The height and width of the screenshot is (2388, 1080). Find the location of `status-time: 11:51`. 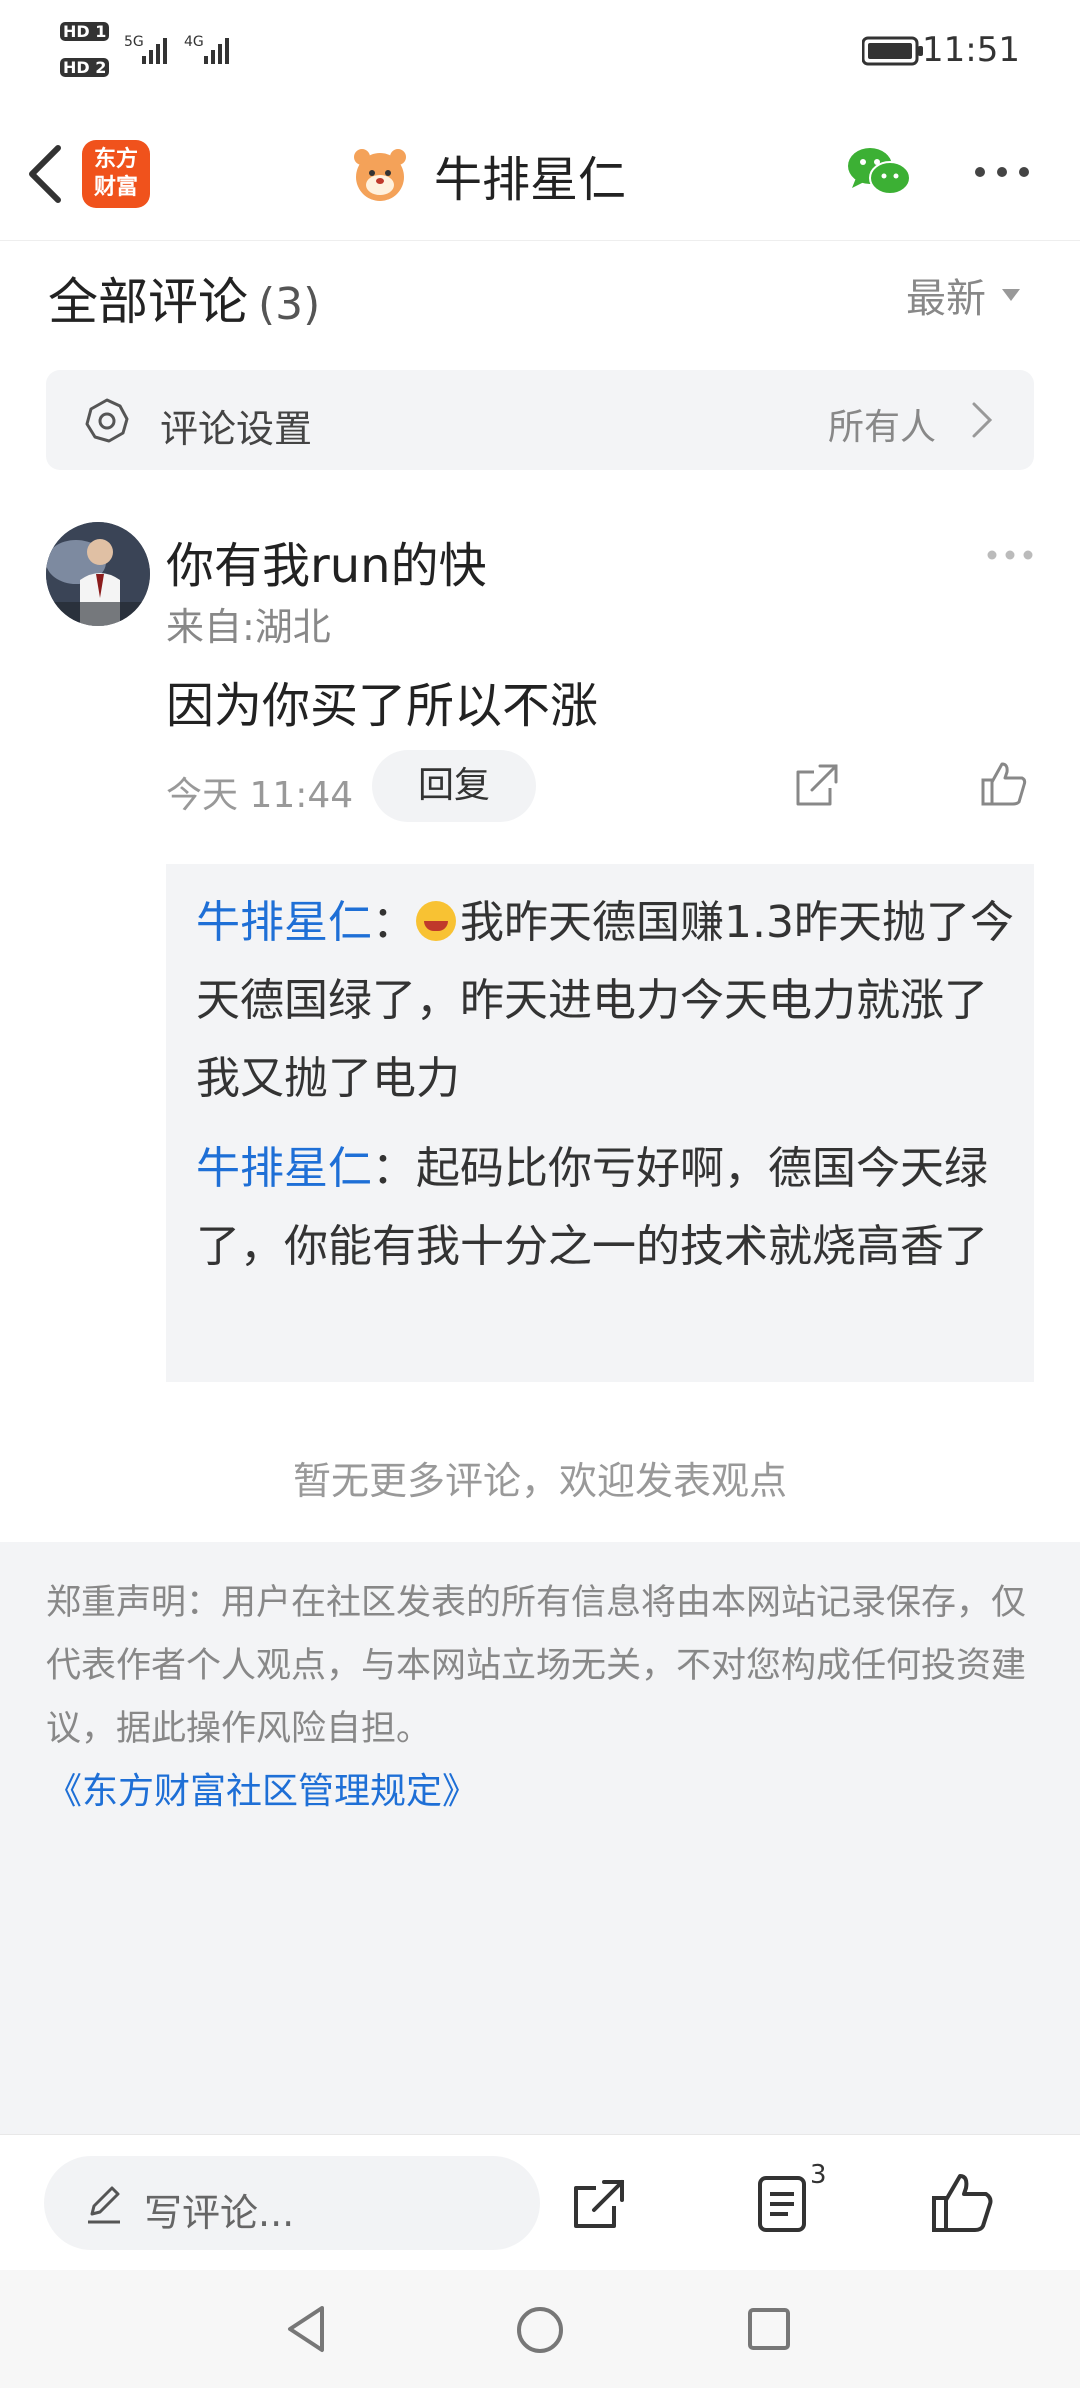

status-time: 11:51 is located at coordinates (971, 50).